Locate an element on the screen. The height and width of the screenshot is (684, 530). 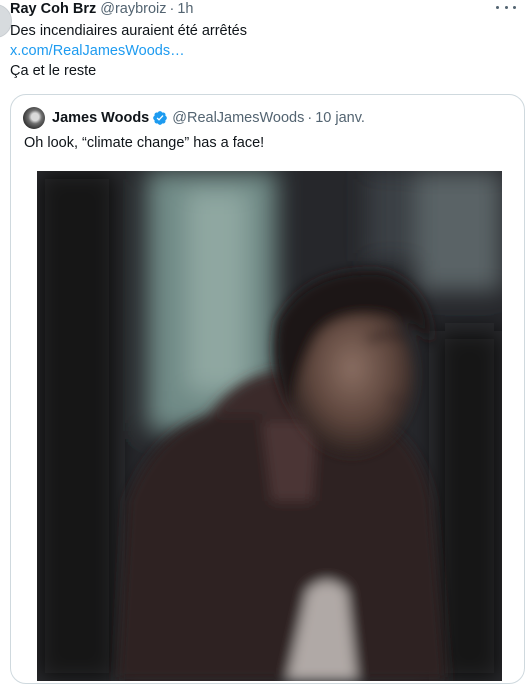
tweet-text-line: Ça et le reste is located at coordinates (53, 71).